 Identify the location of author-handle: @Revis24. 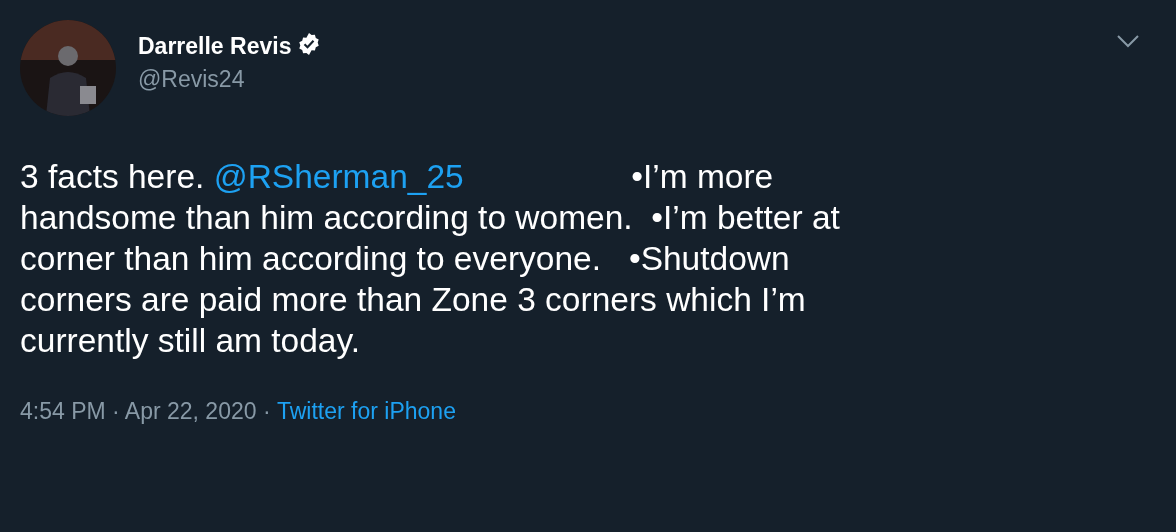
(616, 79).